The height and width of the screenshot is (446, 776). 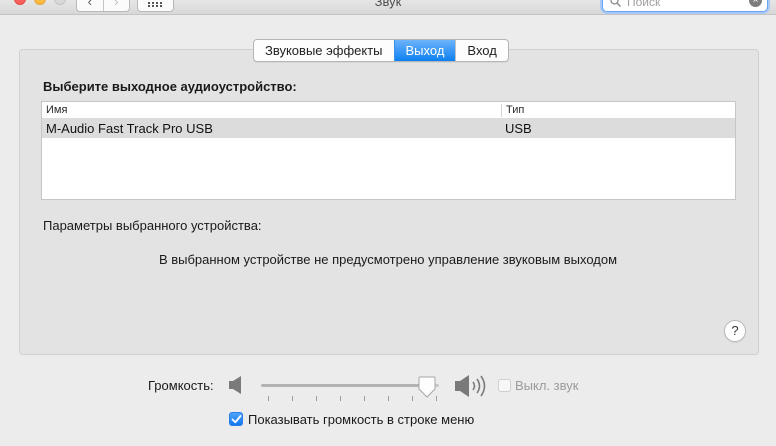 I want to click on column-header-type: Тип, so click(x=515, y=110).